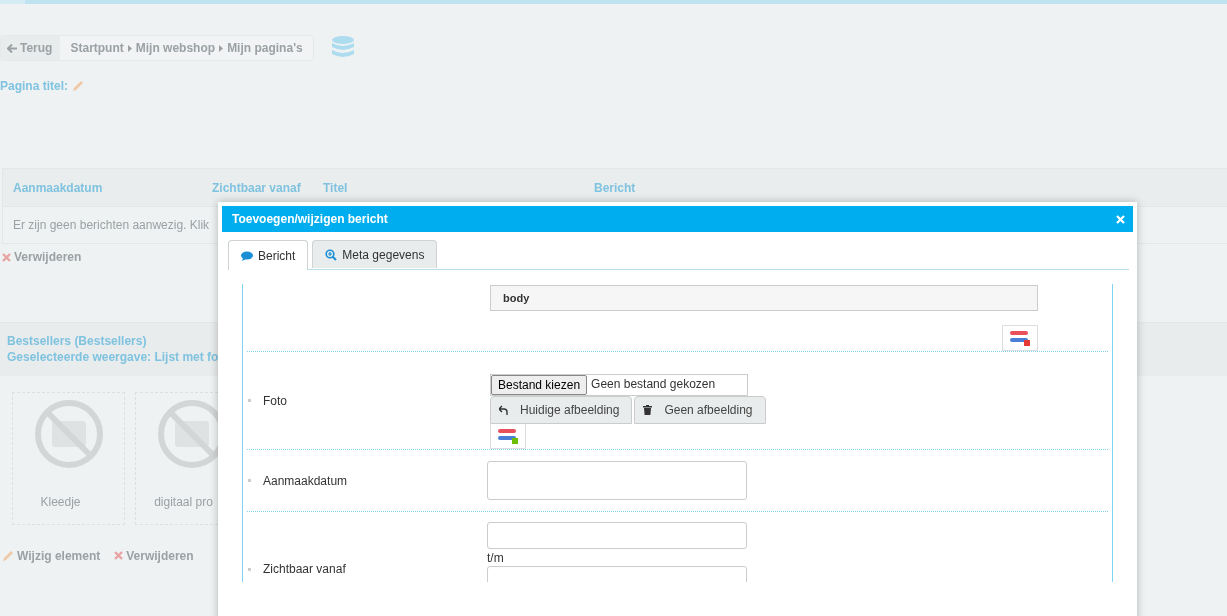 The width and height of the screenshot is (1227, 616). What do you see at coordinates (60, 501) in the screenshot?
I see `product-name: Kleedje` at bounding box center [60, 501].